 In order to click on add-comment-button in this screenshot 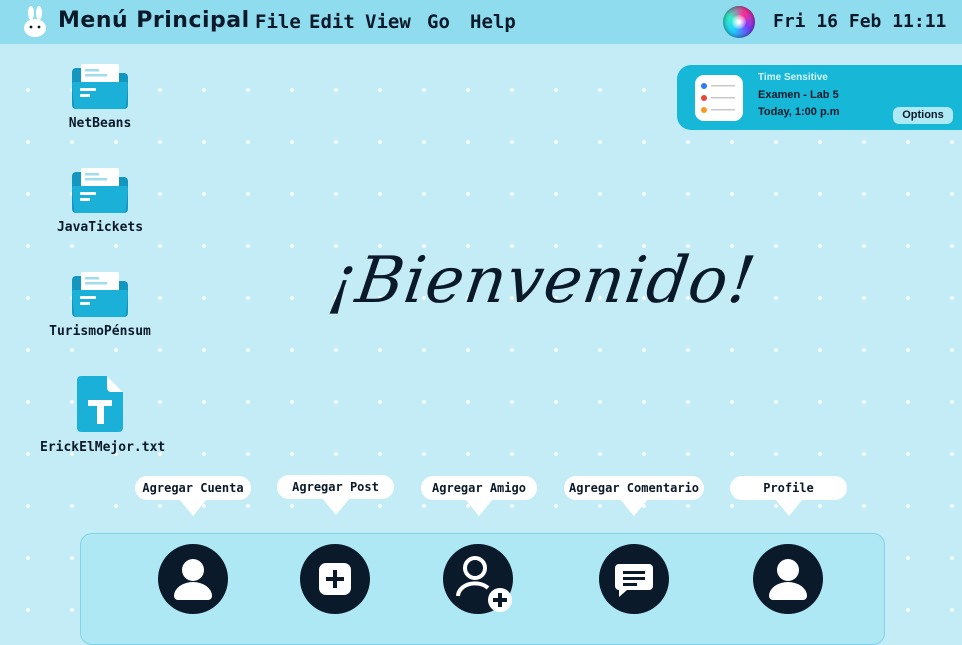, I will do `click(634, 579)`.